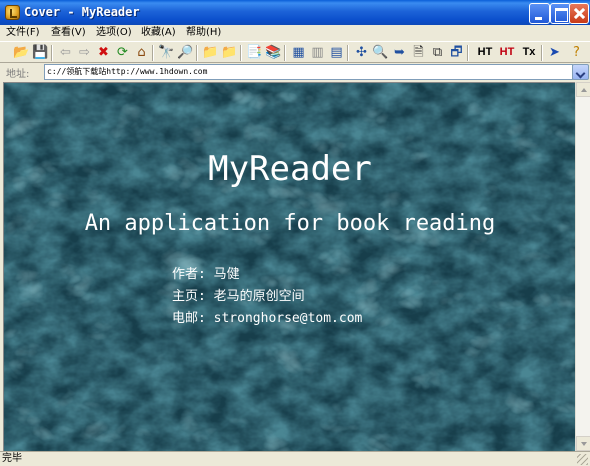 The height and width of the screenshot is (466, 590). I want to click on author-row: 作者: 马健, so click(206, 272).